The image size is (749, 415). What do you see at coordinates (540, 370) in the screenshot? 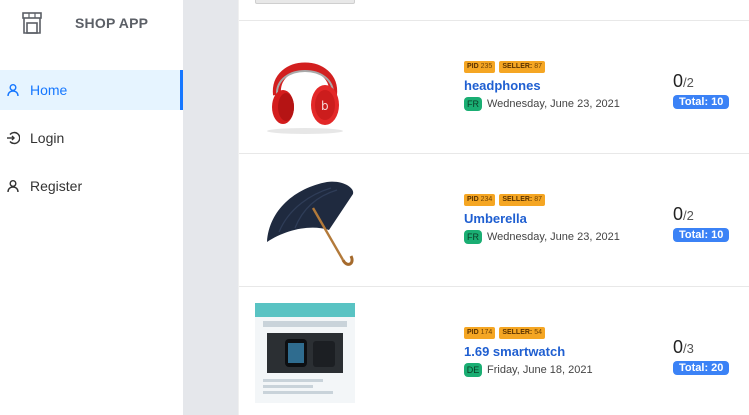
I see `product-date: Friday, June 18, 2021` at bounding box center [540, 370].